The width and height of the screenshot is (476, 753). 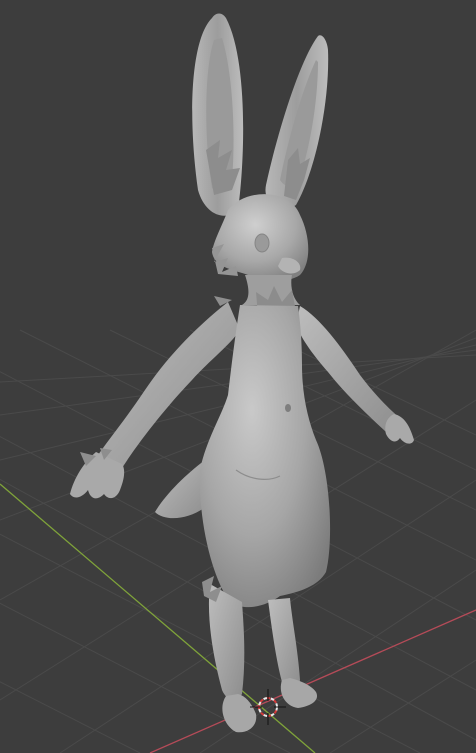 What do you see at coordinates (223, 301) in the screenshot?
I see `model-collar-fluff` at bounding box center [223, 301].